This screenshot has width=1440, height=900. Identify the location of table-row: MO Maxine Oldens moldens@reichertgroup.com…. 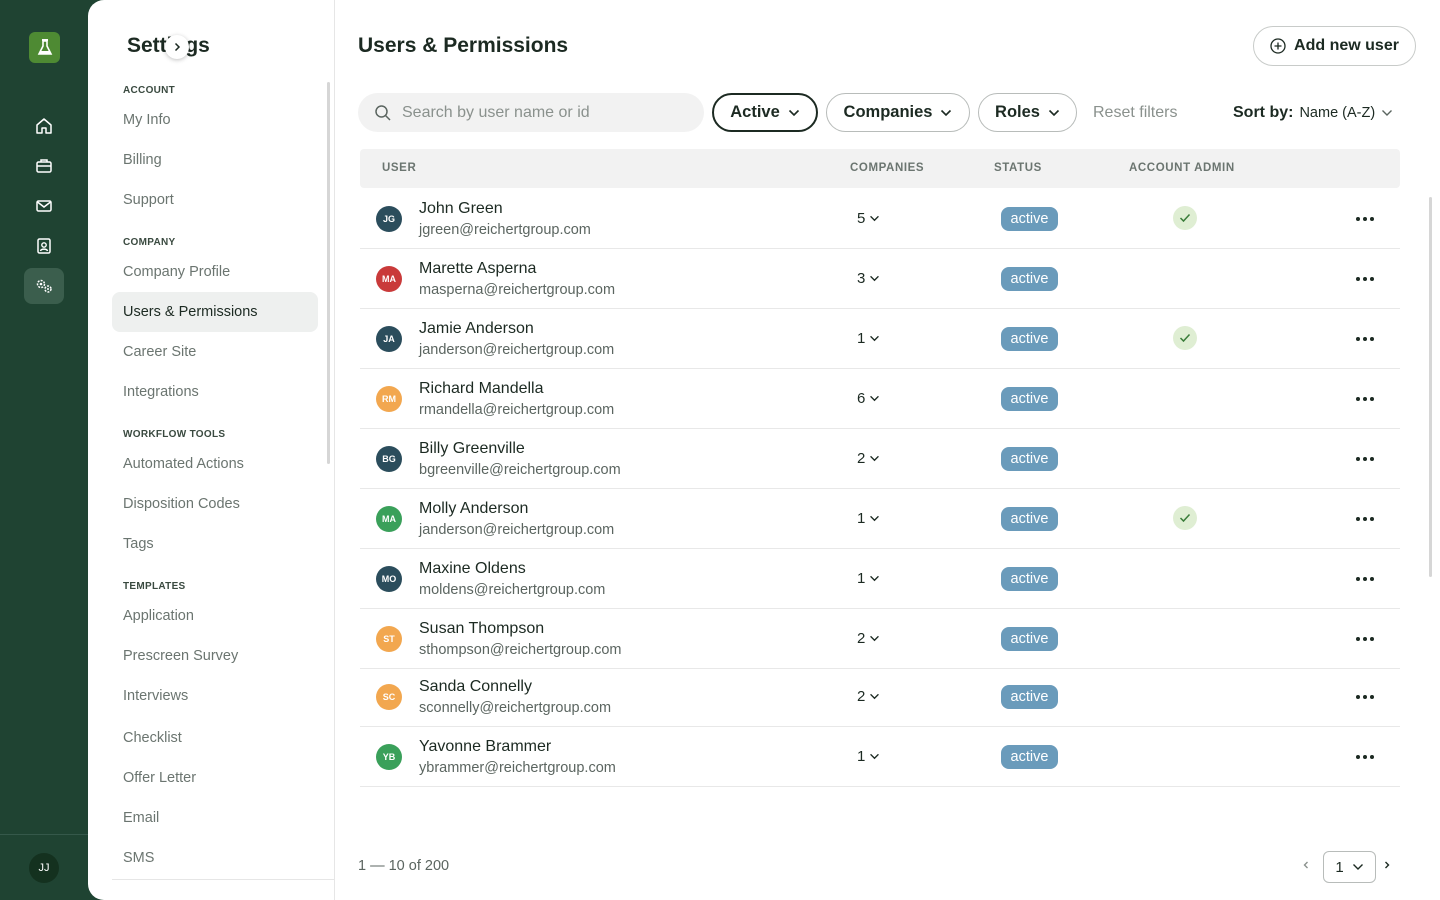
(880, 579).